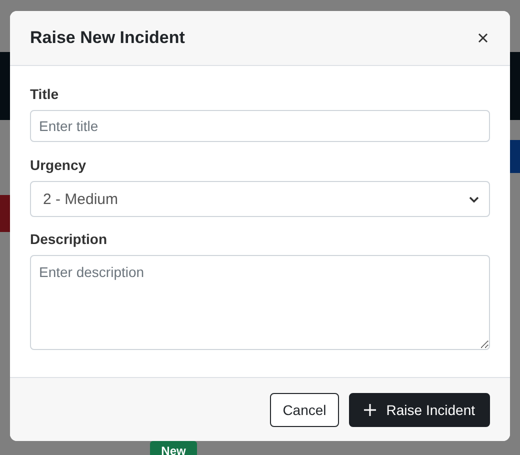 The width and height of the screenshot is (520, 455). What do you see at coordinates (260, 126) in the screenshot?
I see `title-input: Enter title` at bounding box center [260, 126].